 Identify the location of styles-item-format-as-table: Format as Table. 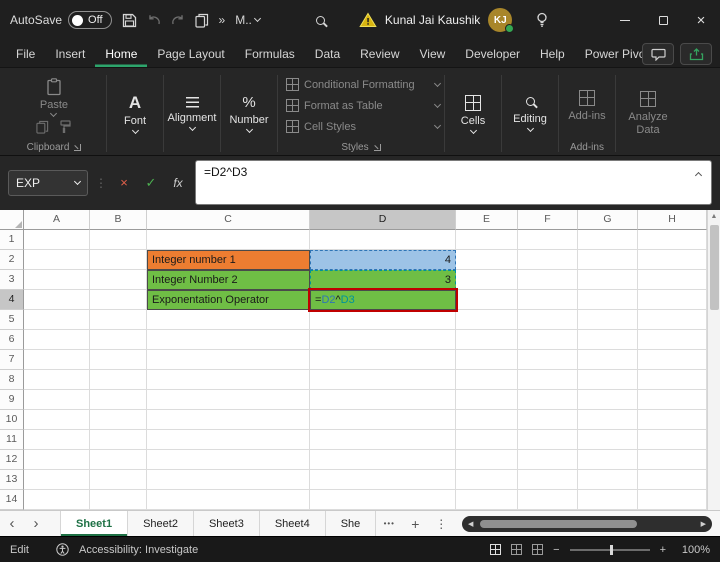
(364, 105).